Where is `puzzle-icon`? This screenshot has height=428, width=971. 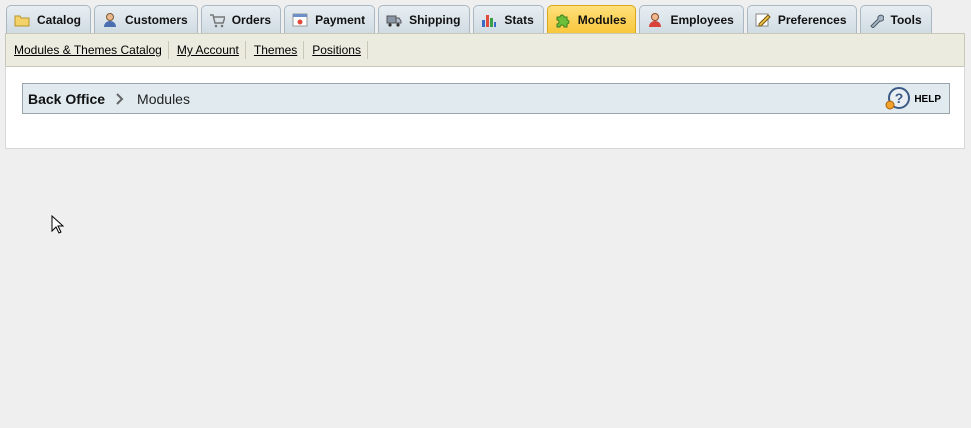 puzzle-icon is located at coordinates (563, 20).